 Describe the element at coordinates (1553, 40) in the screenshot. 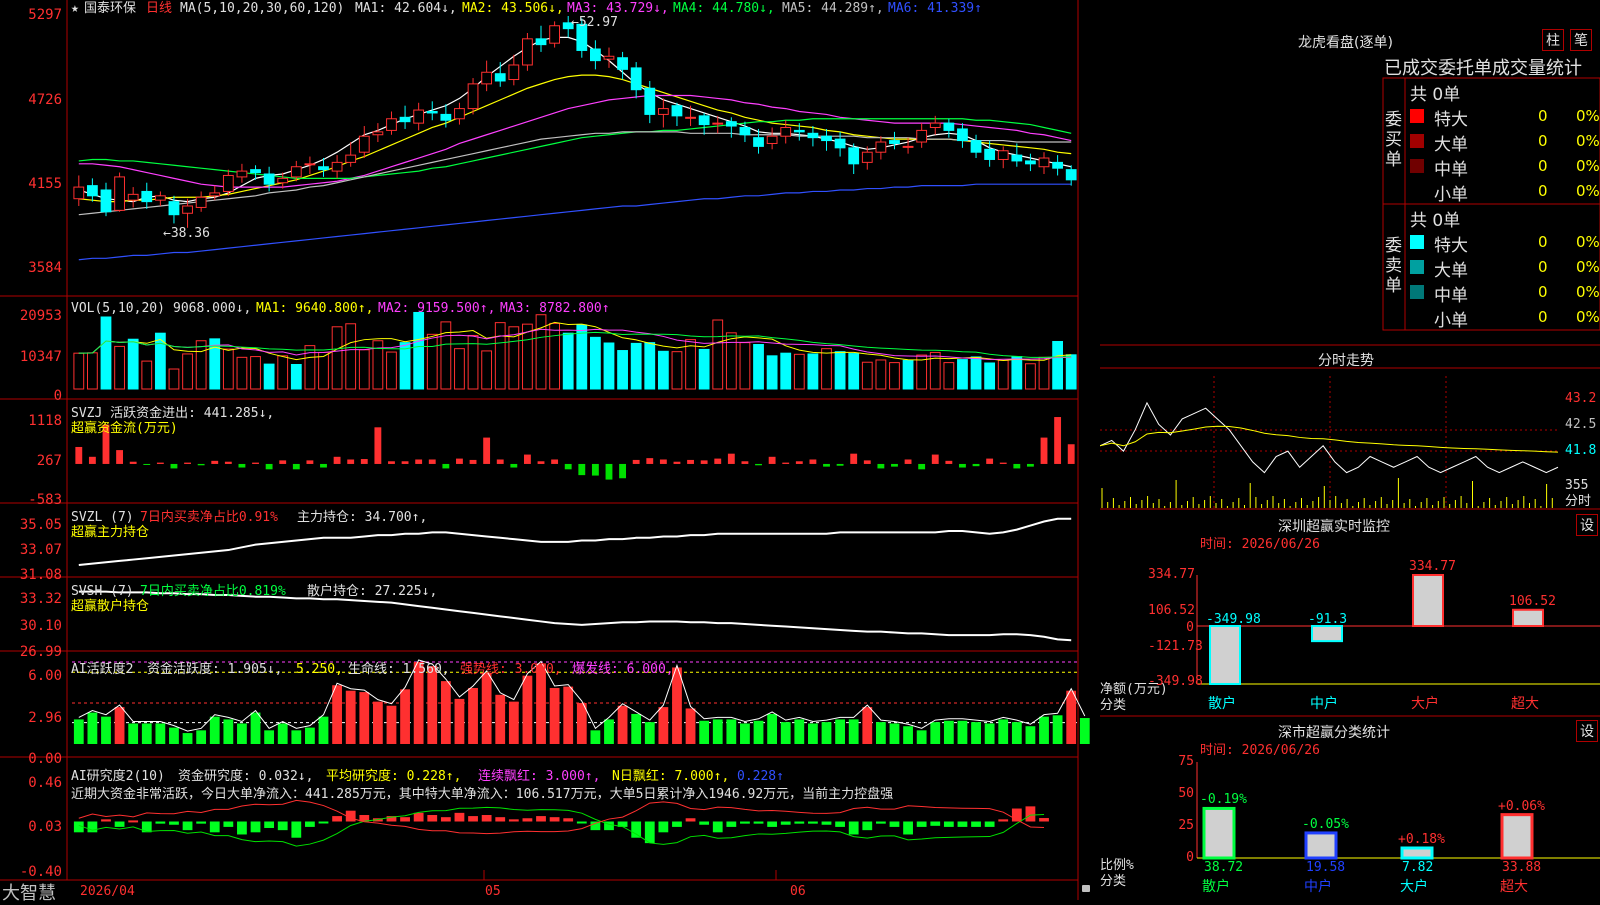

I see `bar-mode-button: 柱` at that location.